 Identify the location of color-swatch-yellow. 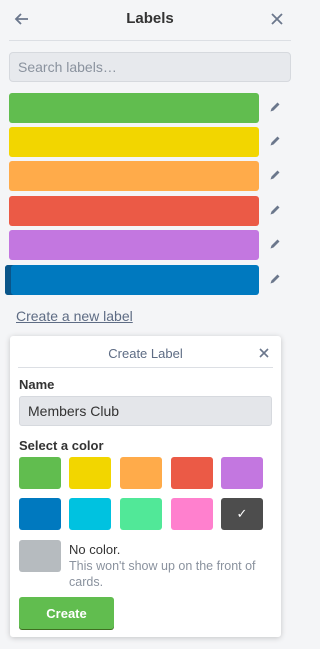
(90, 473).